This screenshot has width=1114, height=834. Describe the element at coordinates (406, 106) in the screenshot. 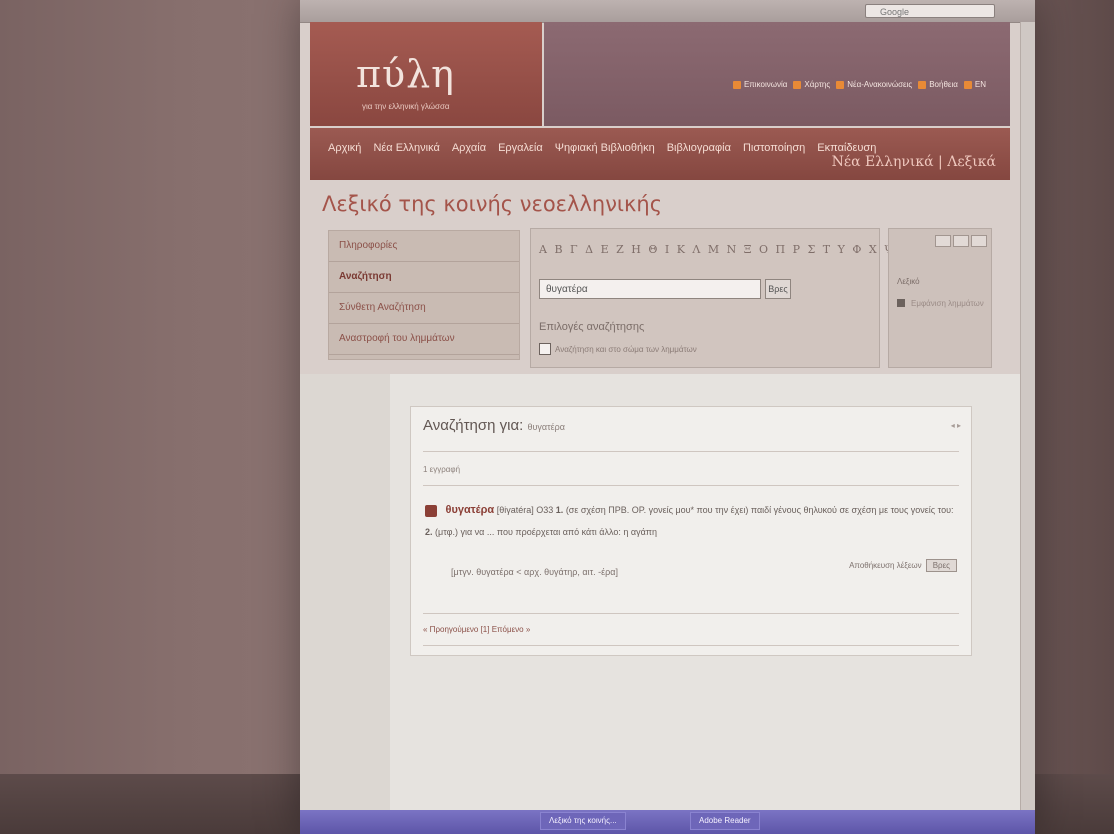

I see `logo-subtitle: για την ελληνική γλώσσα` at that location.